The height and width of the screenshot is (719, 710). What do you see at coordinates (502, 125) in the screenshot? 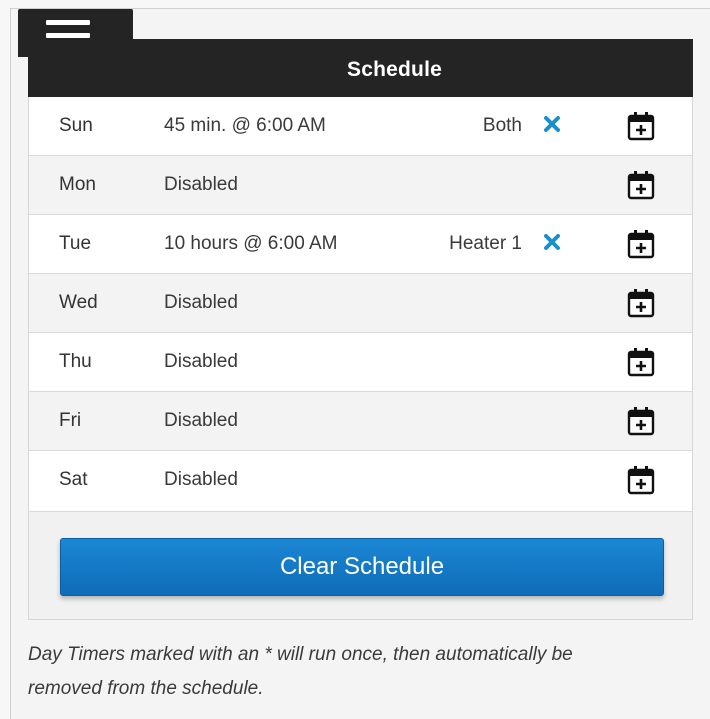
I see `timer-target: Both` at bounding box center [502, 125].